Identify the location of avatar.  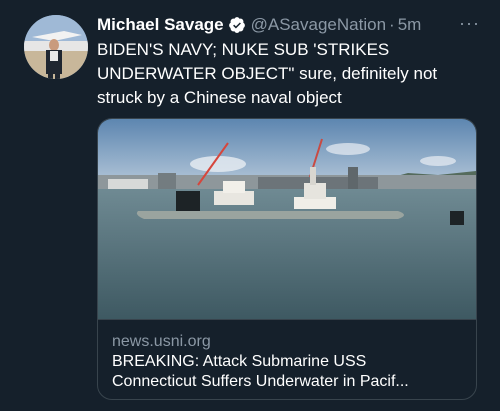
(56, 47).